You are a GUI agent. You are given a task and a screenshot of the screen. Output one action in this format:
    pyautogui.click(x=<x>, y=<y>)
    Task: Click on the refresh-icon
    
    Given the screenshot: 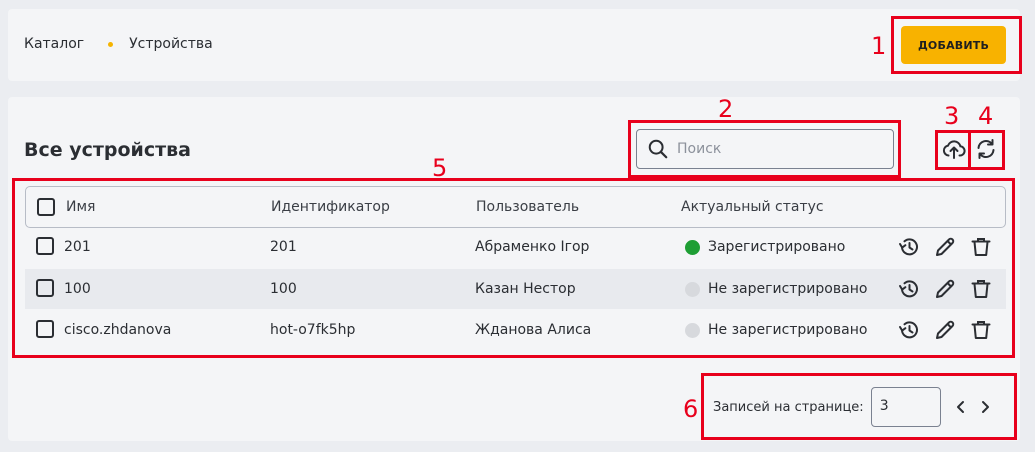 What is the action you would take?
    pyautogui.click(x=986, y=149)
    